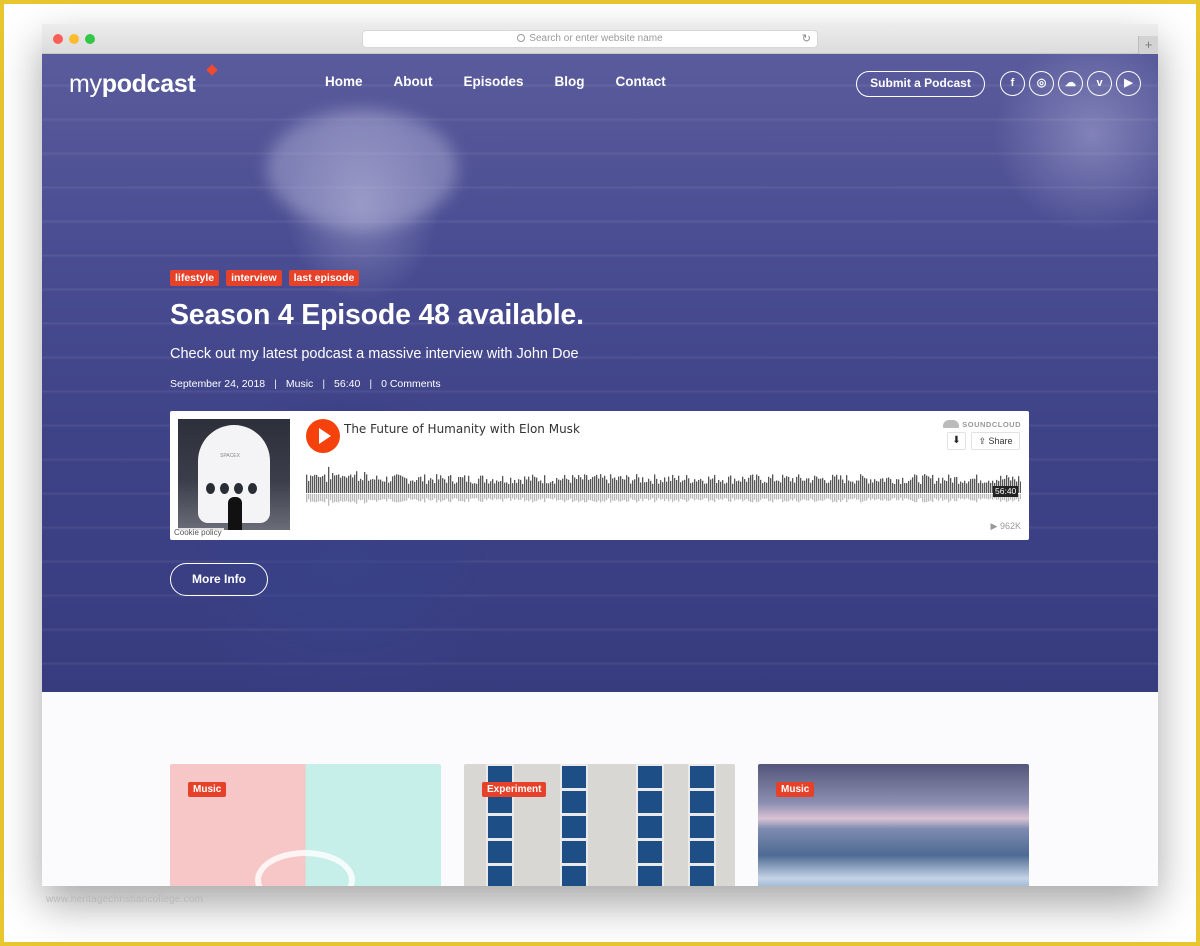  I want to click on waveform, so click(663, 494).